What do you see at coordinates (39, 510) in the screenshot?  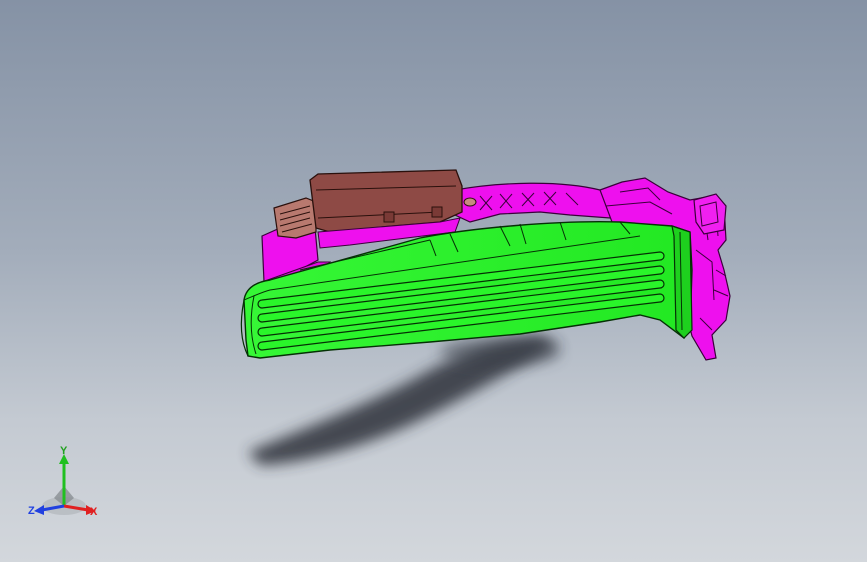 I see `z-axis-arrow-icon` at bounding box center [39, 510].